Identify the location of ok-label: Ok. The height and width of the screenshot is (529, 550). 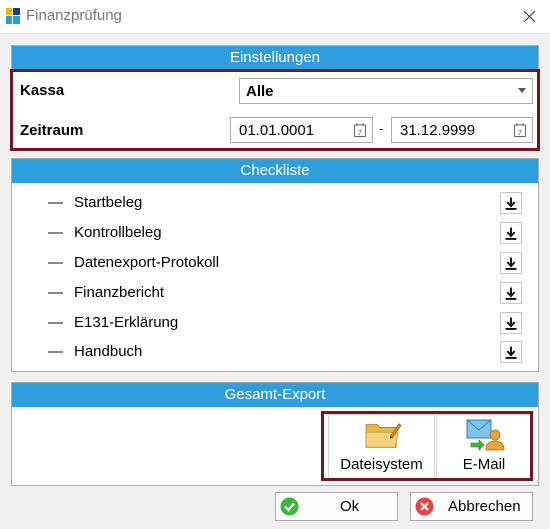
(350, 506).